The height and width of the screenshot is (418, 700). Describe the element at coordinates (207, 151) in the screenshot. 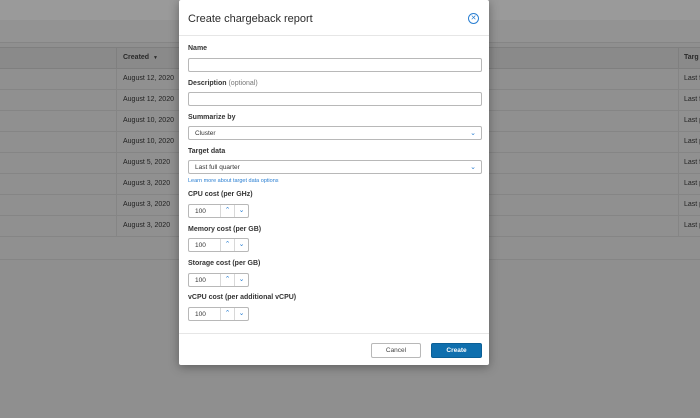

I see `target-data-label: Target data` at that location.